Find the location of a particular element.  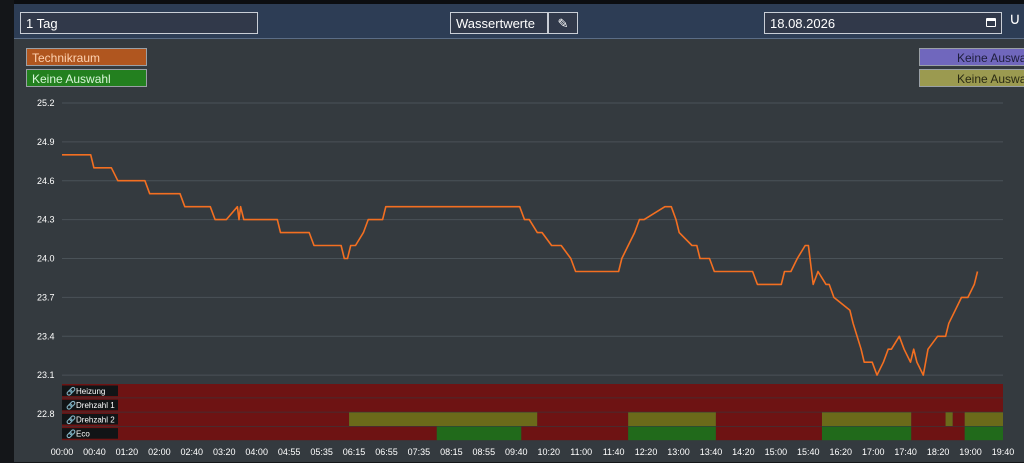

x-tick-label: 08:15 is located at coordinates (451, 452).